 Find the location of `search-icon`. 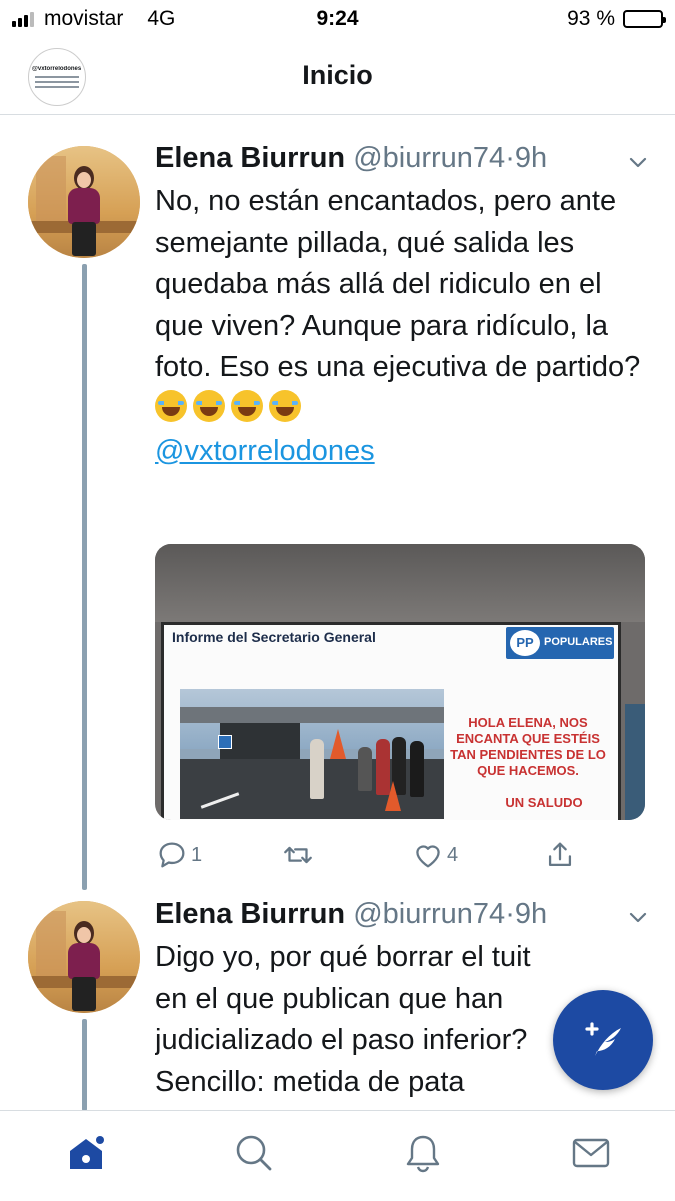

search-icon is located at coordinates (254, 1153).